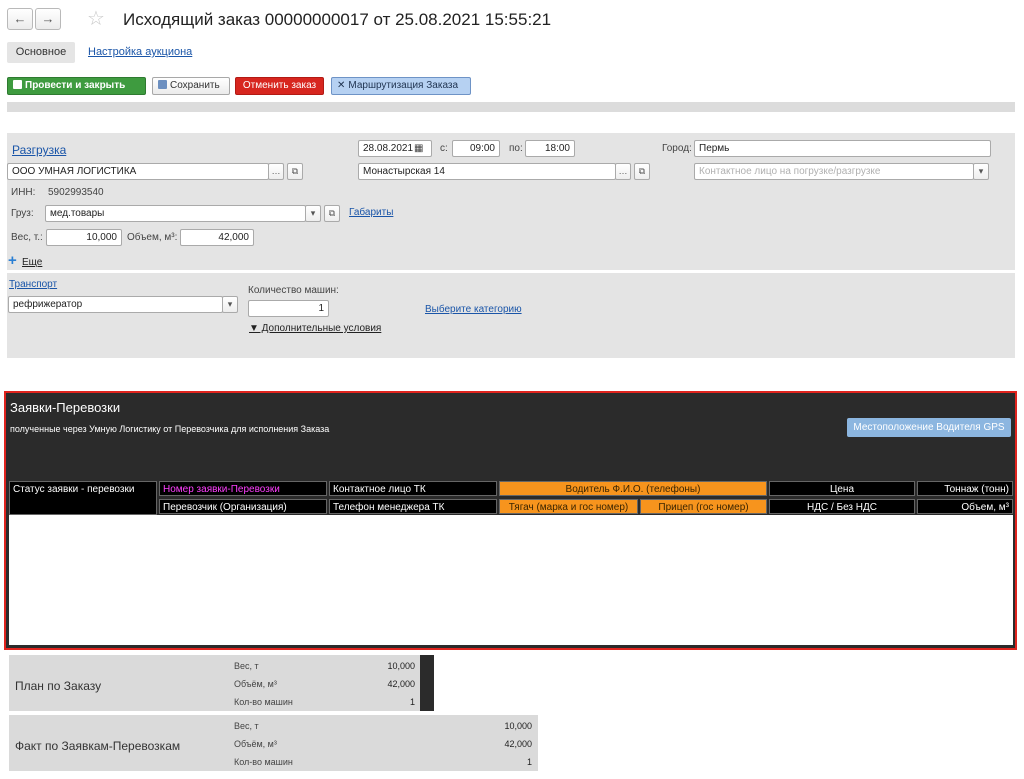 This screenshot has height=779, width=1024. I want to click on save-button: Сохранить, so click(191, 86).